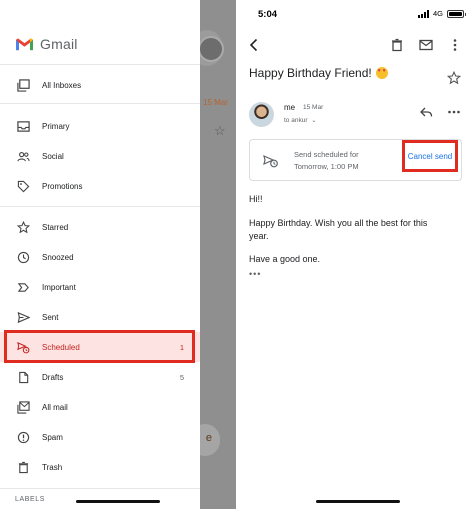 Image resolution: width=474 pixels, height=509 pixels. I want to click on heart-eyes-emoji-icon, so click(381, 73).